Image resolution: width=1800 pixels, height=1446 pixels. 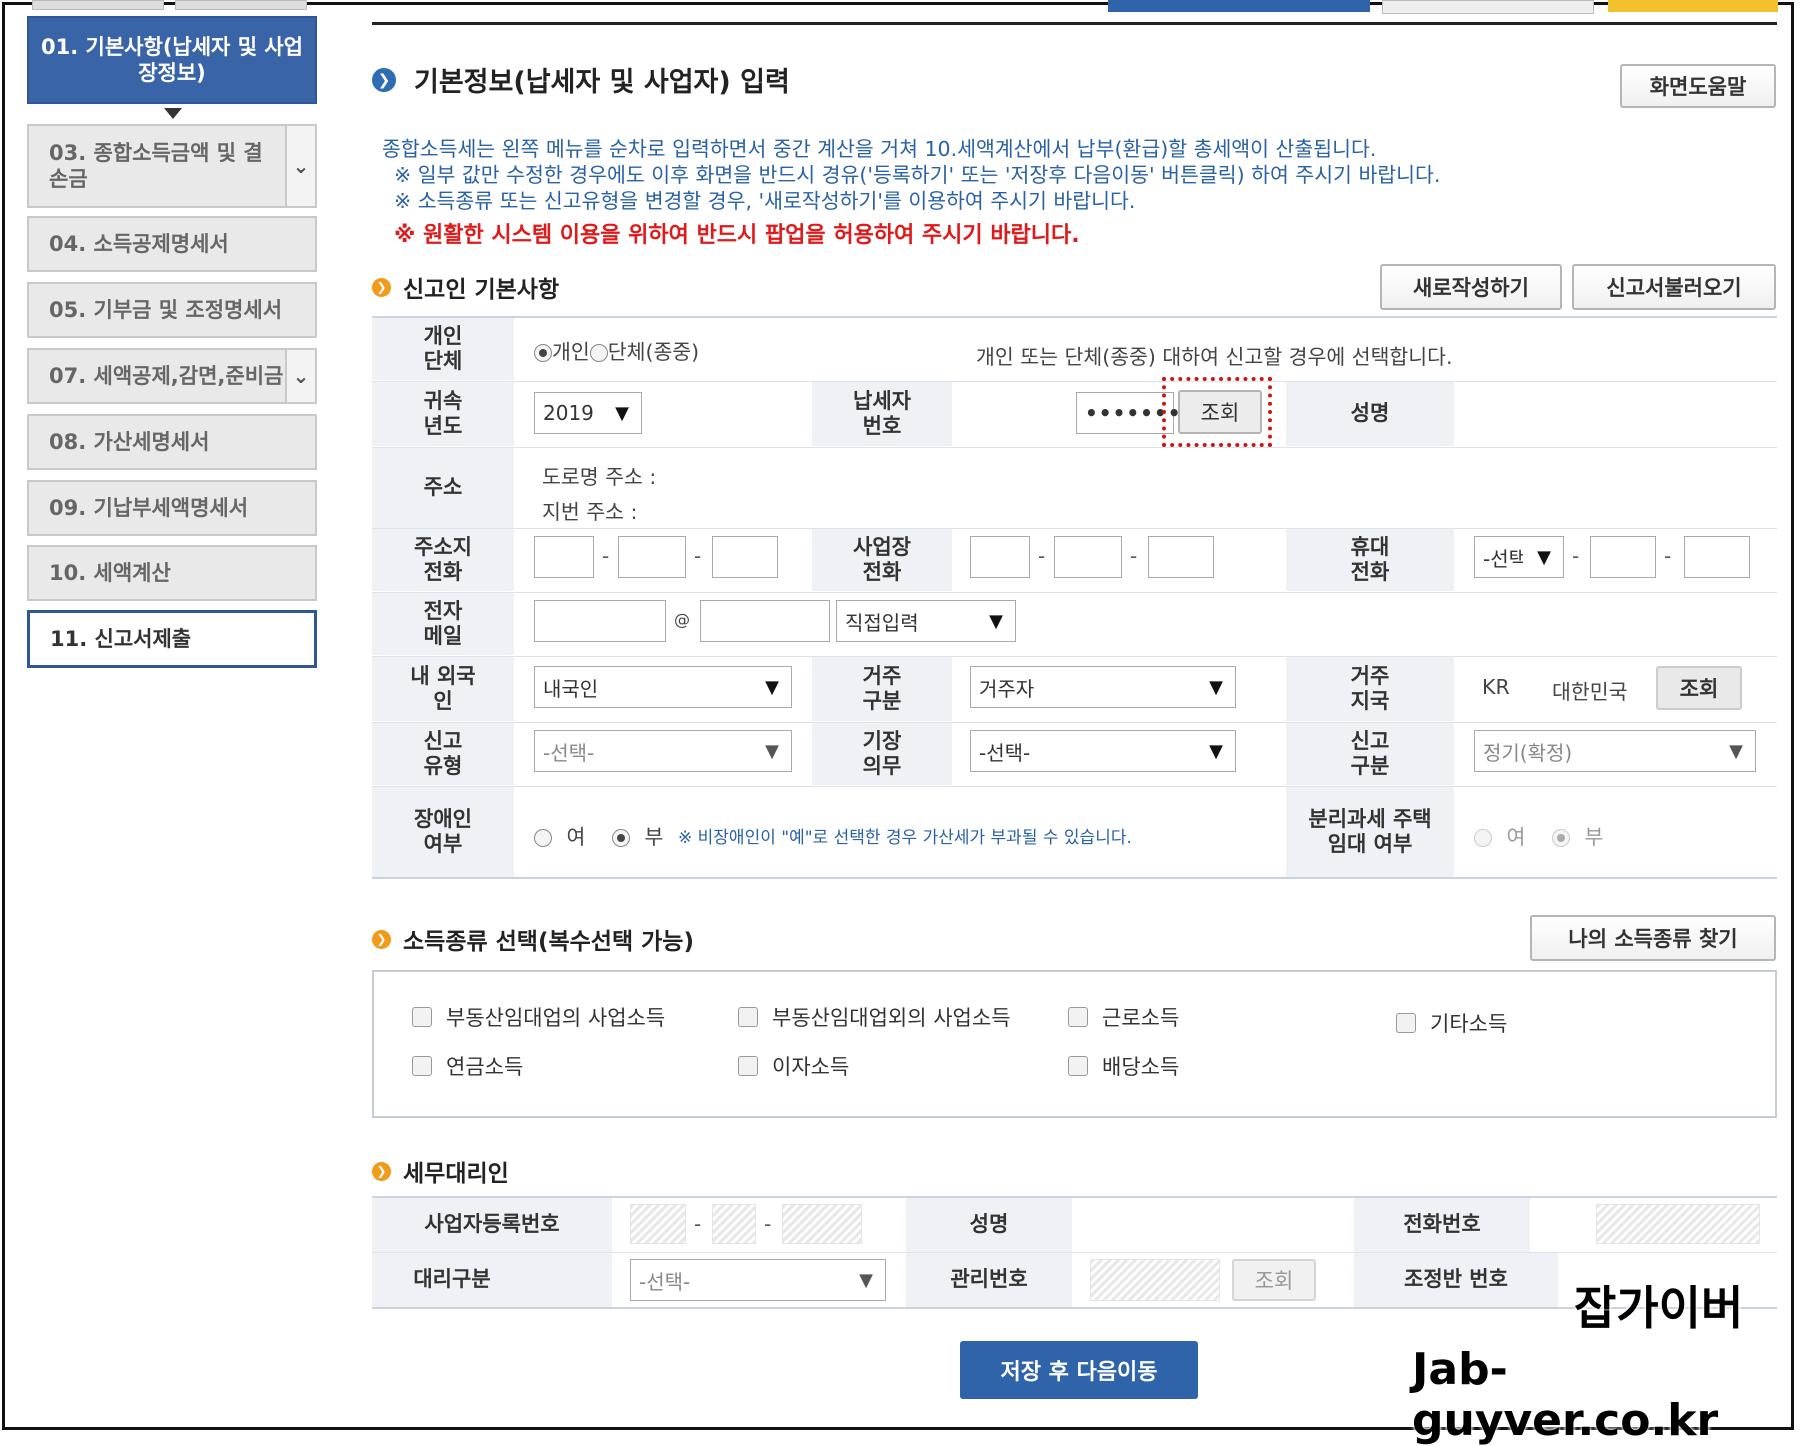 I want to click on year-select-value: 2019, so click(x=568, y=413).